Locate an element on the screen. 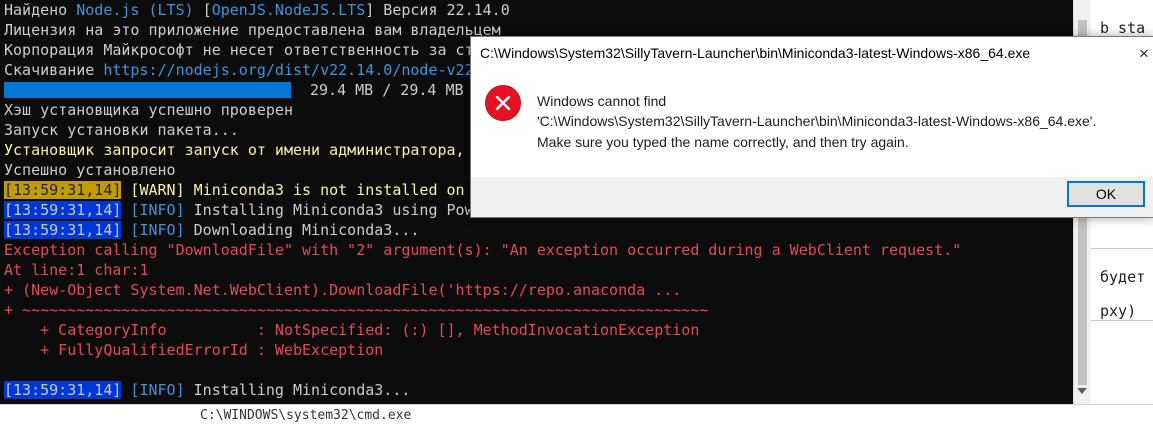 Image resolution: width=1153 pixels, height=424 pixels. dialog-footer is located at coordinates (812, 197).